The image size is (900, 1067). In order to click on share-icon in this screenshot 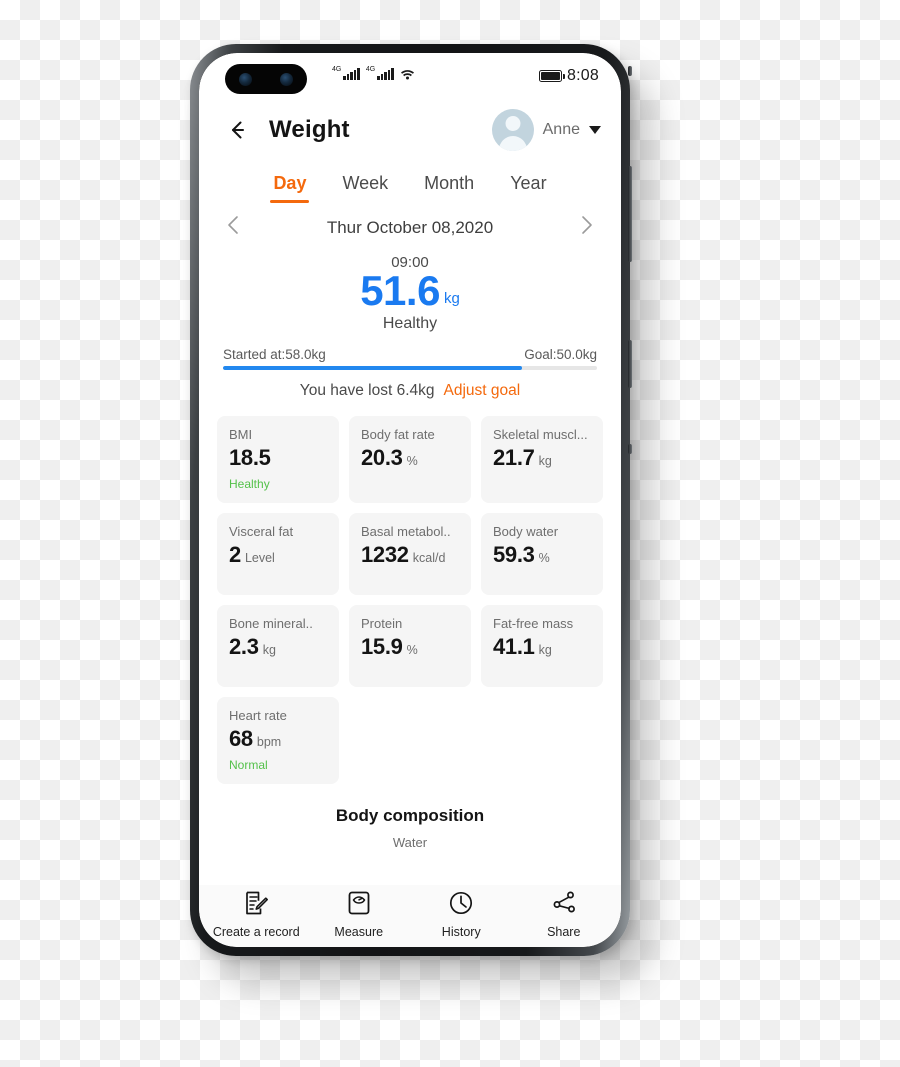, I will do `click(564, 905)`.